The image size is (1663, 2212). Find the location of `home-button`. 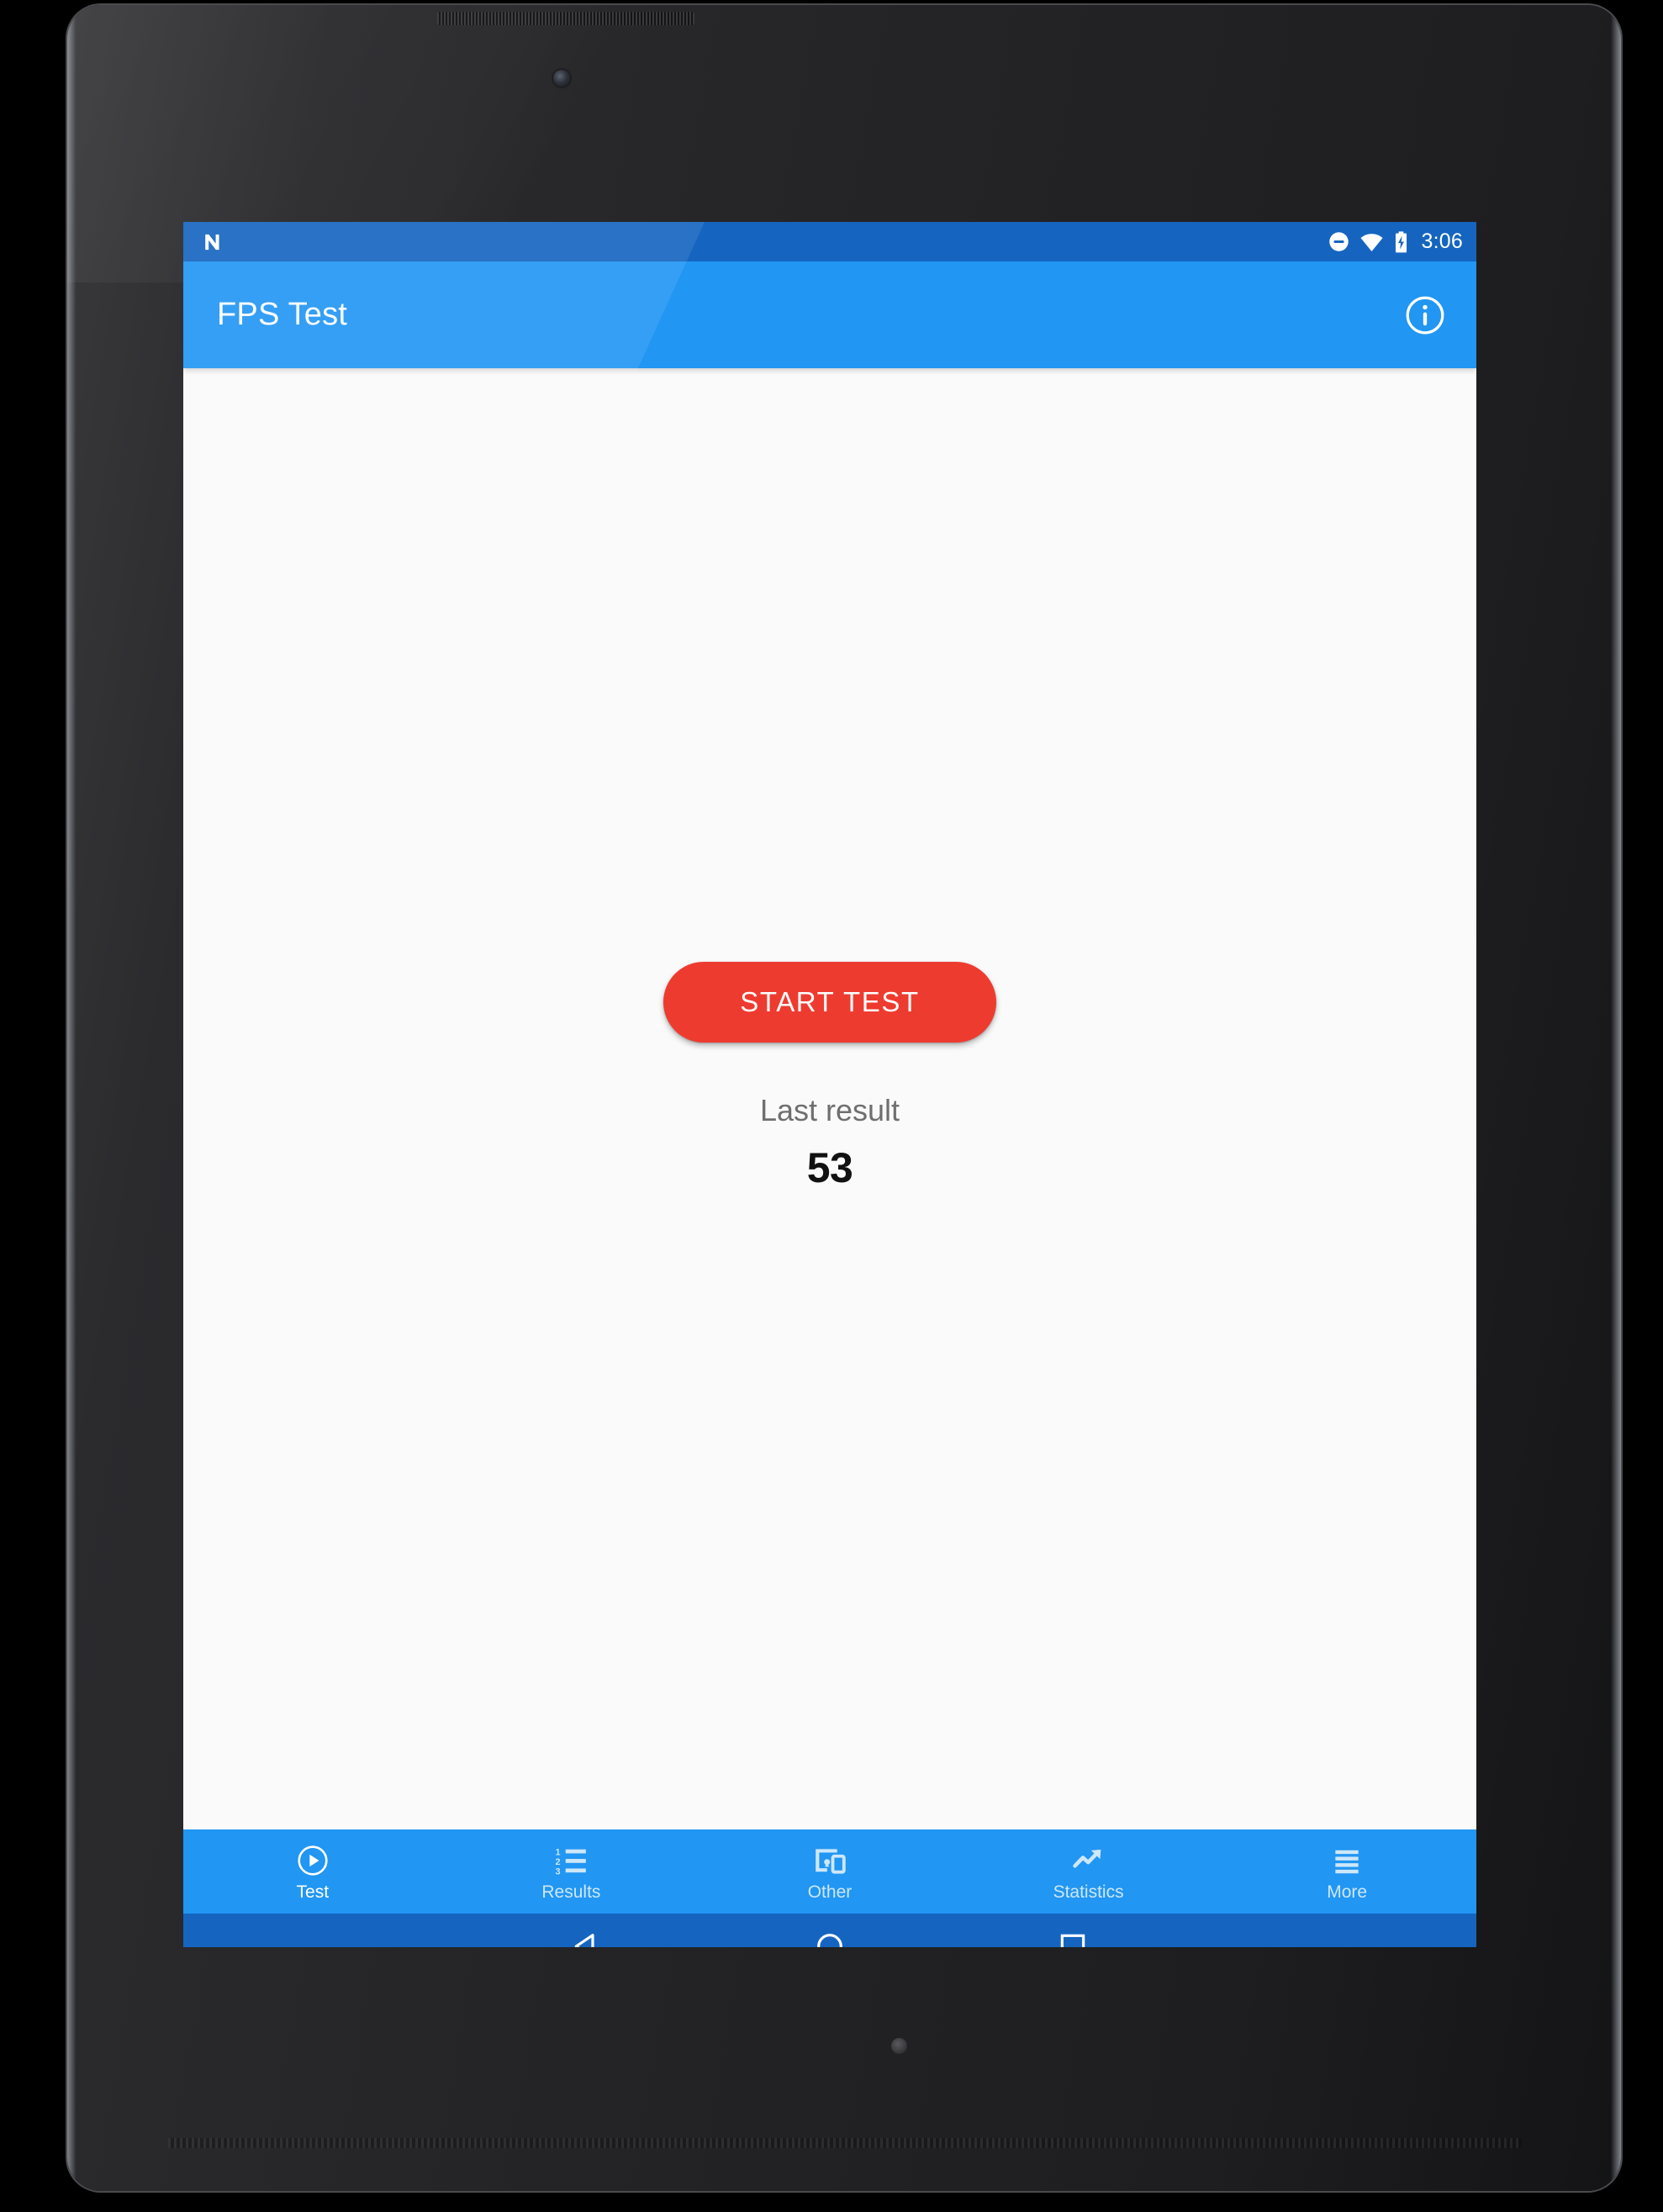

home-button is located at coordinates (830, 1931).